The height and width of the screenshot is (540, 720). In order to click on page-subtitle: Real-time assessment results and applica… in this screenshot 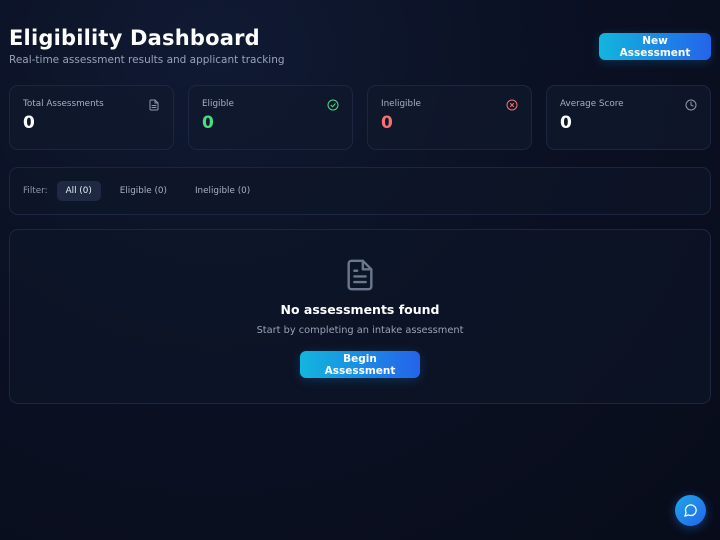, I will do `click(147, 60)`.